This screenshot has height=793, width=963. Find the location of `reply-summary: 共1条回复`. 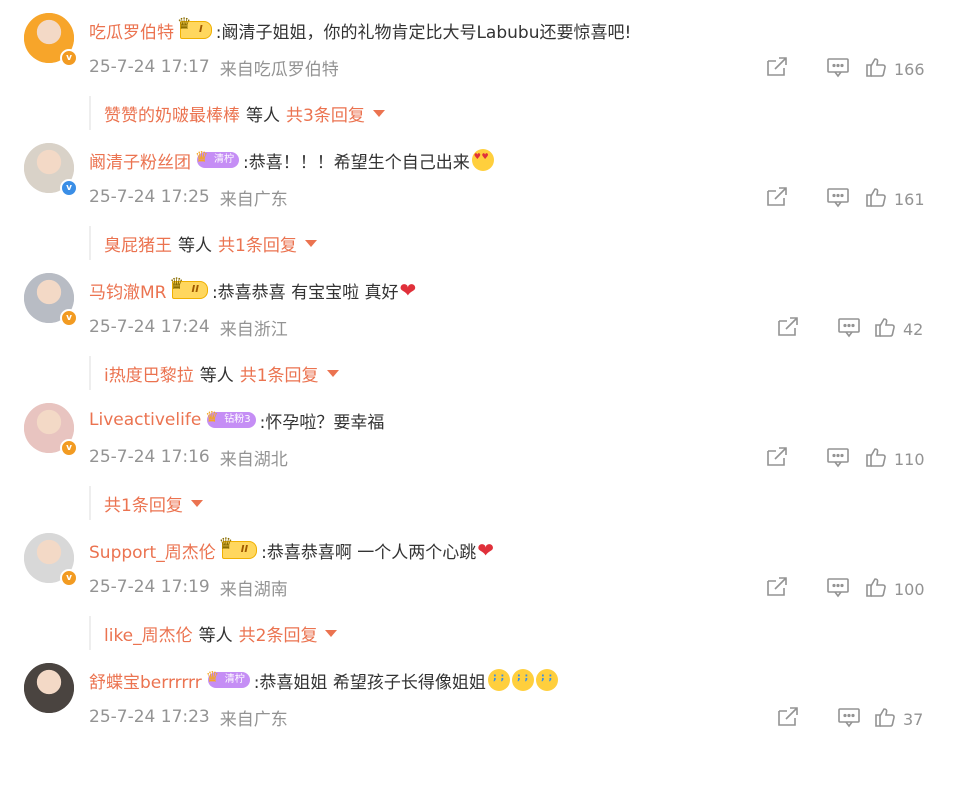

reply-summary: 共1条回复 is located at coordinates (526, 503).